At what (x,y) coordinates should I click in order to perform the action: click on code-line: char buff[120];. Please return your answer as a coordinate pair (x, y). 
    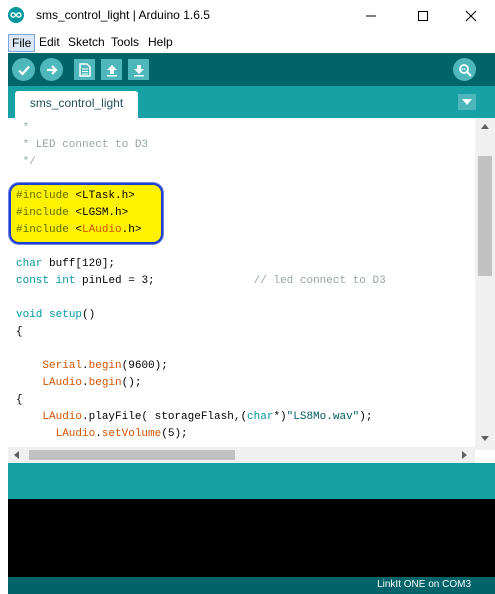
    Looking at the image, I should click on (201, 264).